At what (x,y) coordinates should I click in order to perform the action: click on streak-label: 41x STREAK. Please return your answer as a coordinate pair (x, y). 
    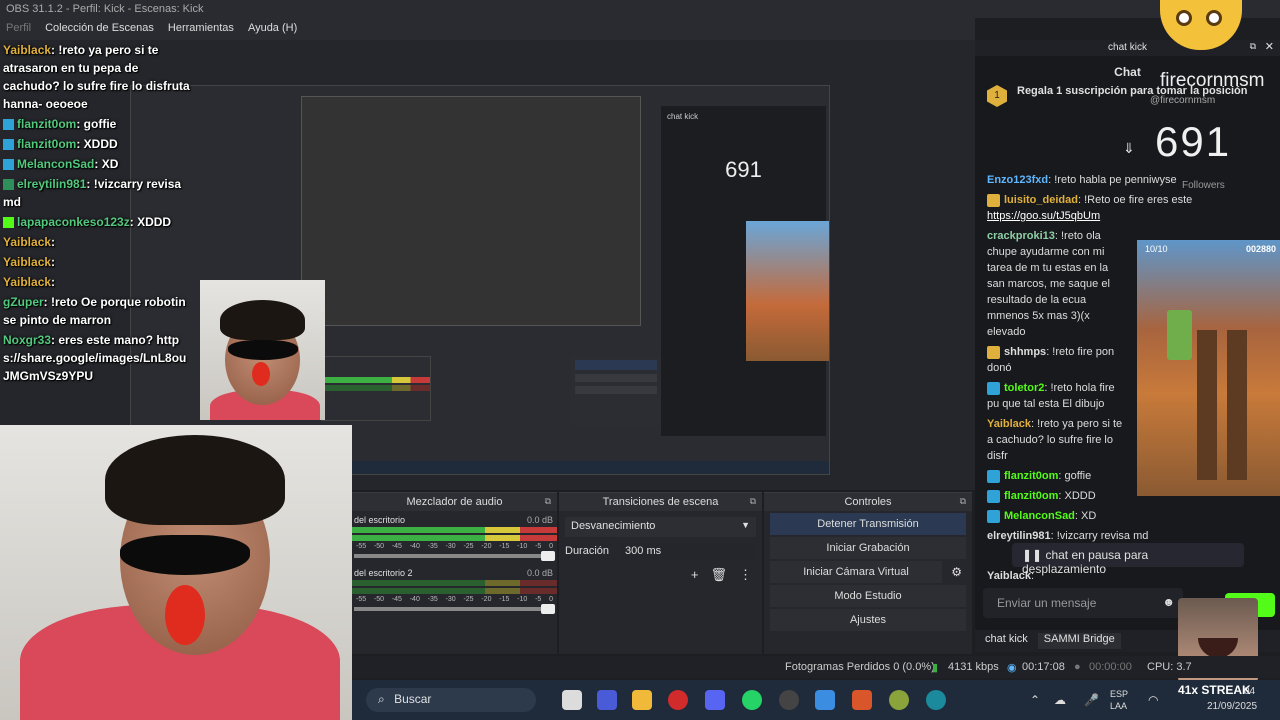
    Looking at the image, I should click on (1214, 690).